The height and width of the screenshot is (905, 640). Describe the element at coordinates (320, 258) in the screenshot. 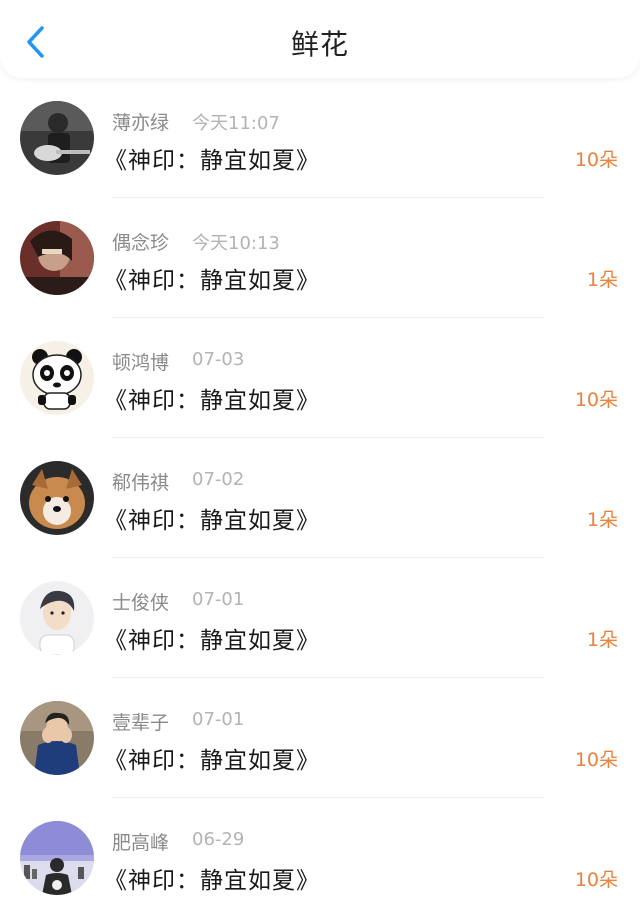

I see `list-item: 偶念珍 今天10:13 《神印：静宜如夏》 1朵` at that location.